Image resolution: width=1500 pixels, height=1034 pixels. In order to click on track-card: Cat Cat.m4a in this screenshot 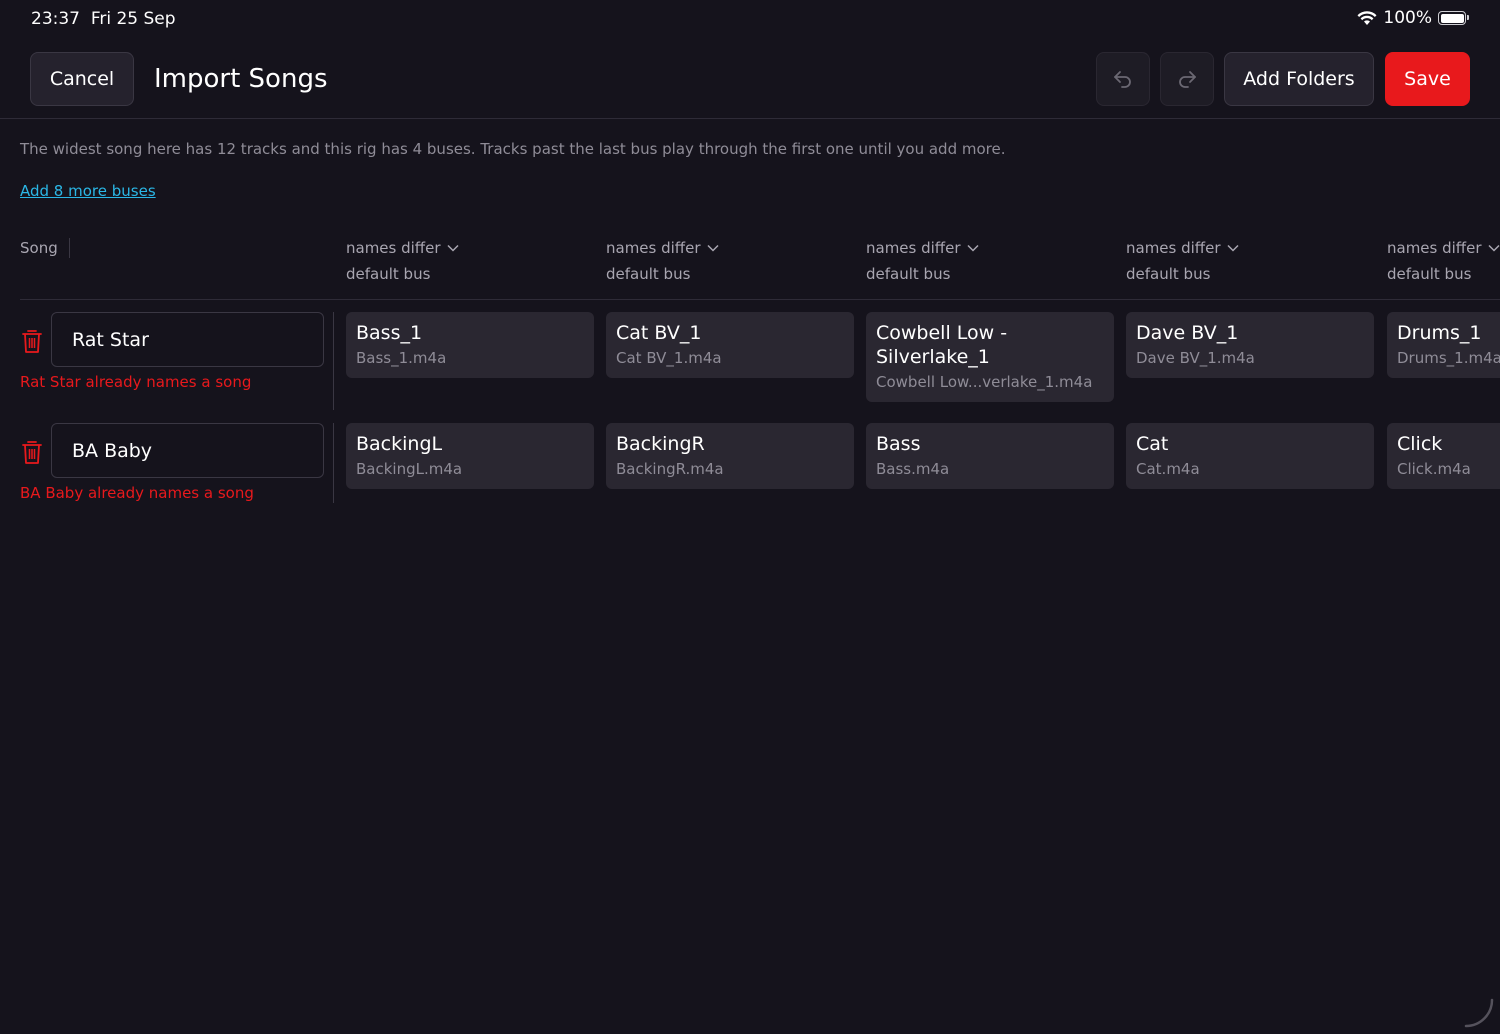, I will do `click(1250, 456)`.